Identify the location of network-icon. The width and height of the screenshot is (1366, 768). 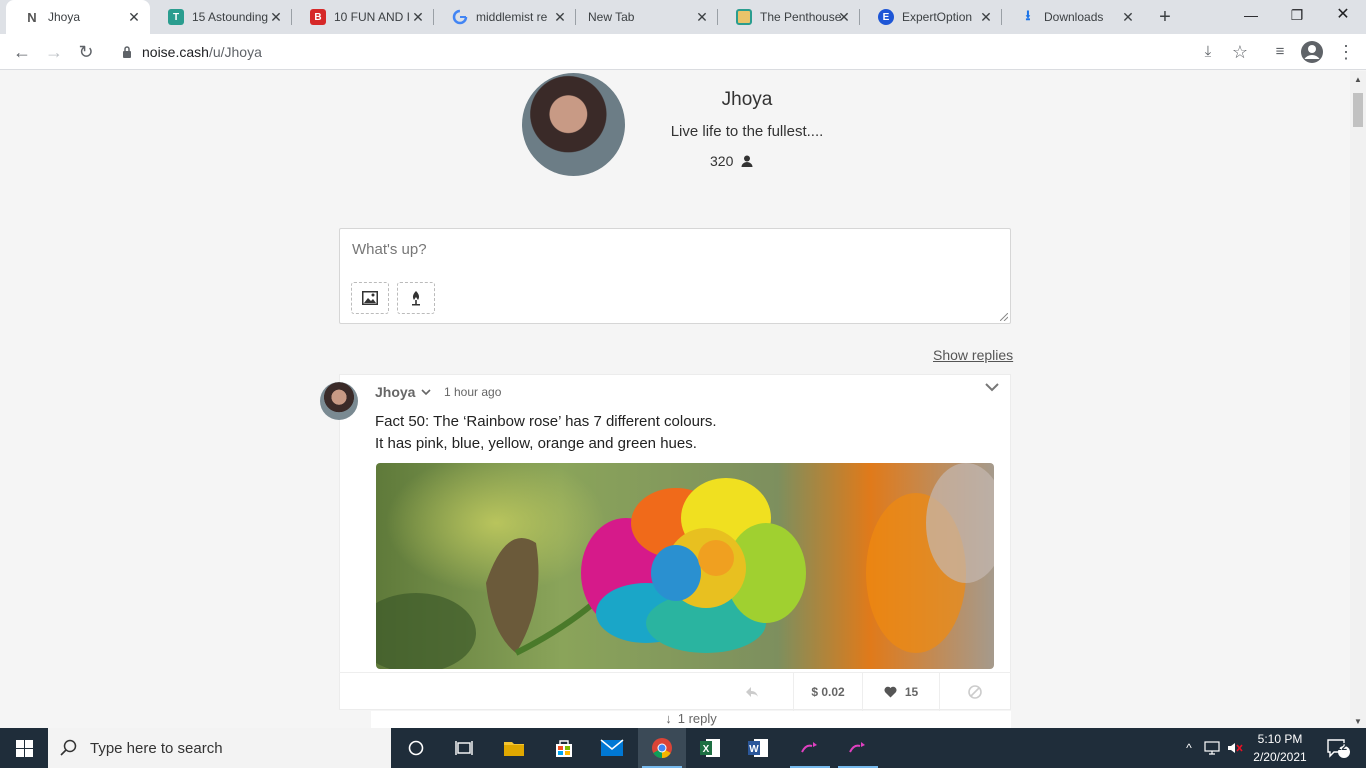
(1212, 748).